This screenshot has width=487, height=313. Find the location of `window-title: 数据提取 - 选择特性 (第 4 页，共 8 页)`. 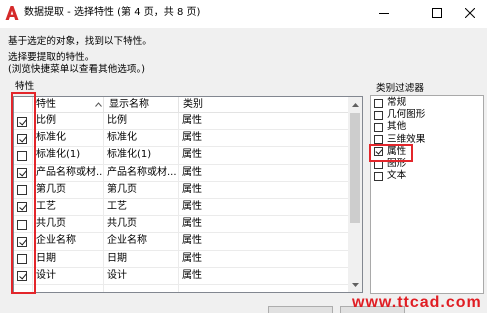

window-title: 数据提取 - 选择特性 (第 4 页，共 8 页) is located at coordinates (112, 12).